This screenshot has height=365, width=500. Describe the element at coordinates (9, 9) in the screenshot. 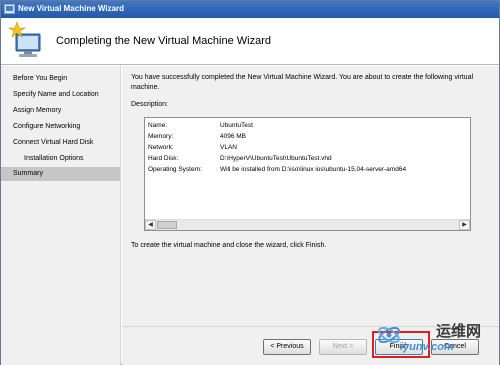

I see `wizard-icon` at that location.